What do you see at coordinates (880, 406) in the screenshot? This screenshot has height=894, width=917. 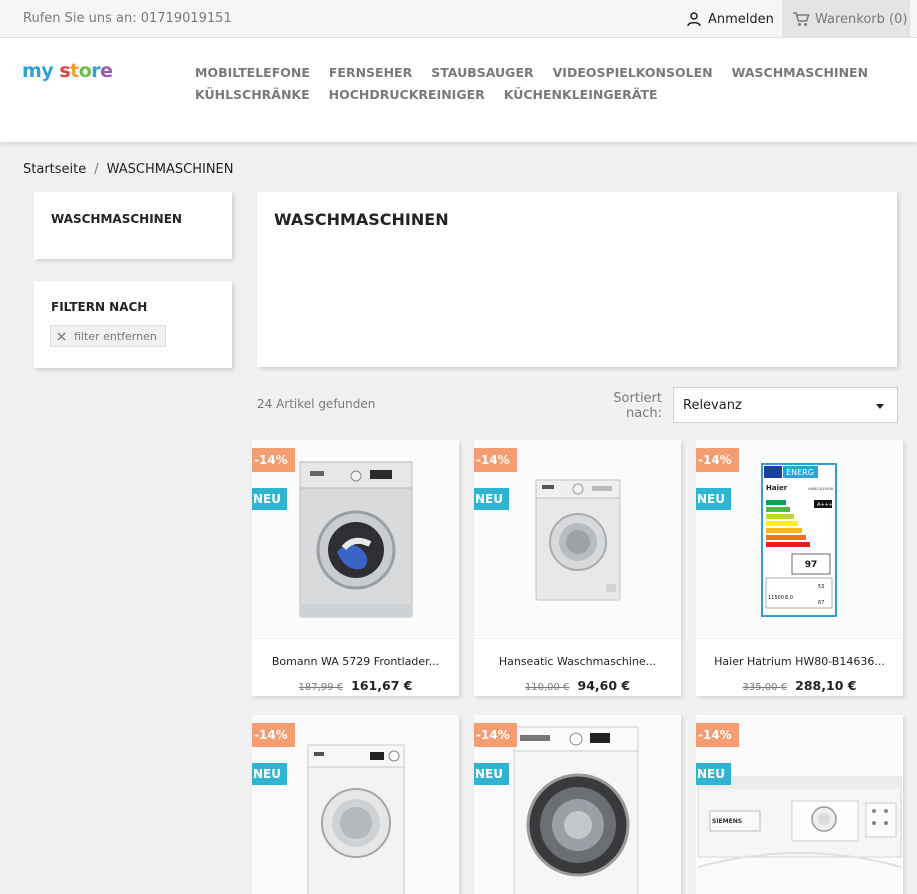 I see `caret-down-icon` at bounding box center [880, 406].